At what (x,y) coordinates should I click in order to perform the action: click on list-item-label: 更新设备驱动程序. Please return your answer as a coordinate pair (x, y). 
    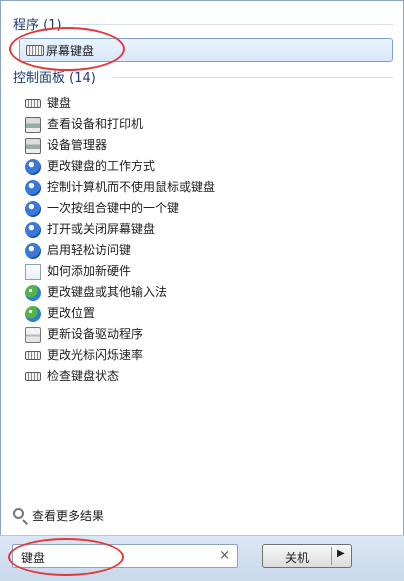
    Looking at the image, I should click on (95, 334).